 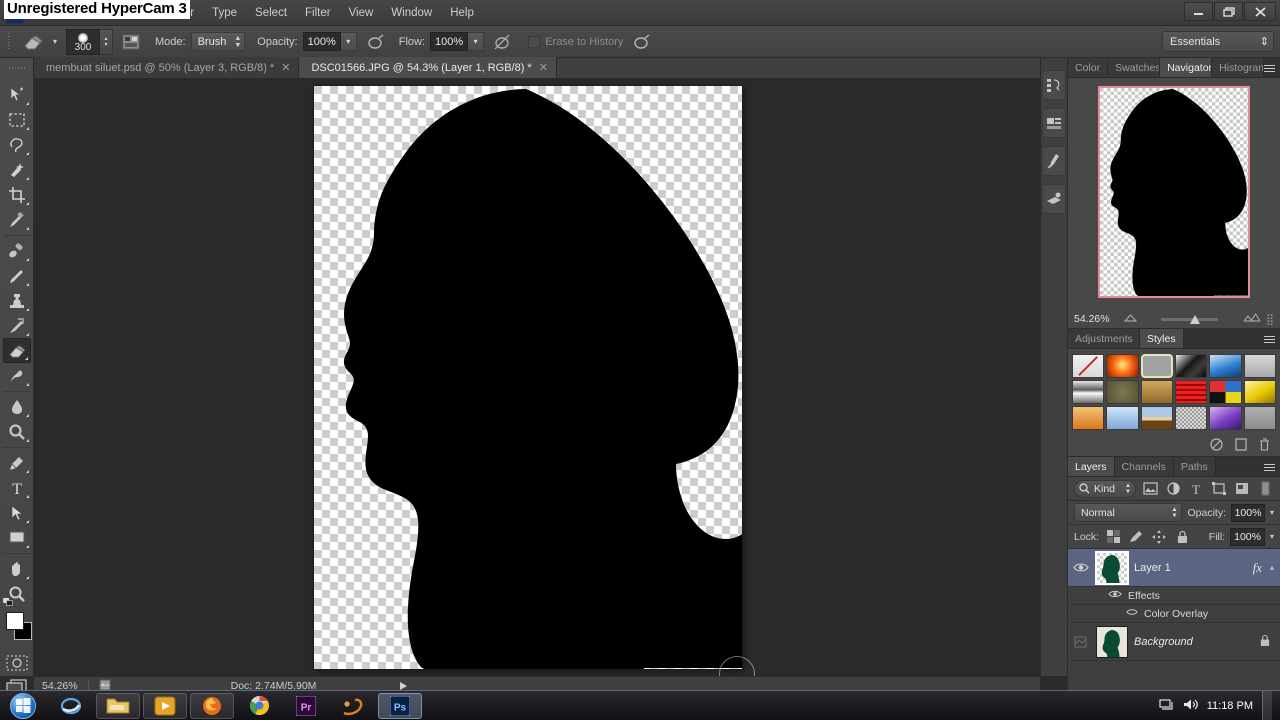 What do you see at coordinates (17, 275) in the screenshot?
I see `brush-tool` at bounding box center [17, 275].